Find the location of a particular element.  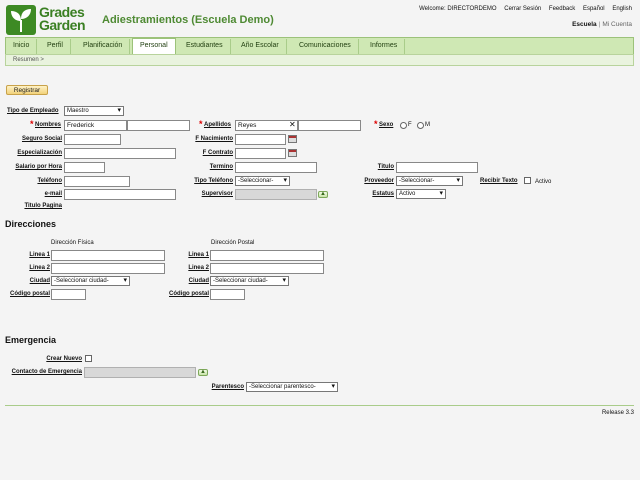

email-label: e-mail is located at coordinates (53, 194).